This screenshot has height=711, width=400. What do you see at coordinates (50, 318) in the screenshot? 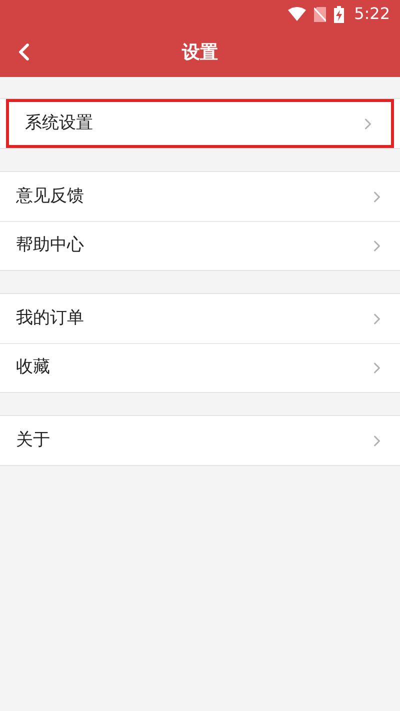
I see `item-label: 我的订单` at bounding box center [50, 318].